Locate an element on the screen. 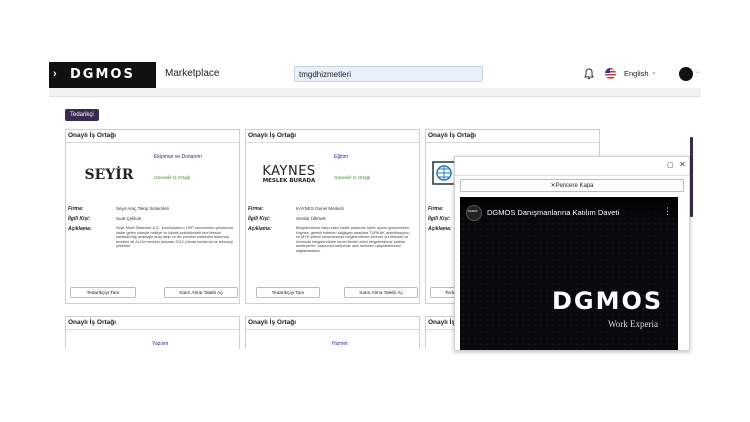 This screenshot has height=422, width=750. video-logo: DGMOS is located at coordinates (608, 301).